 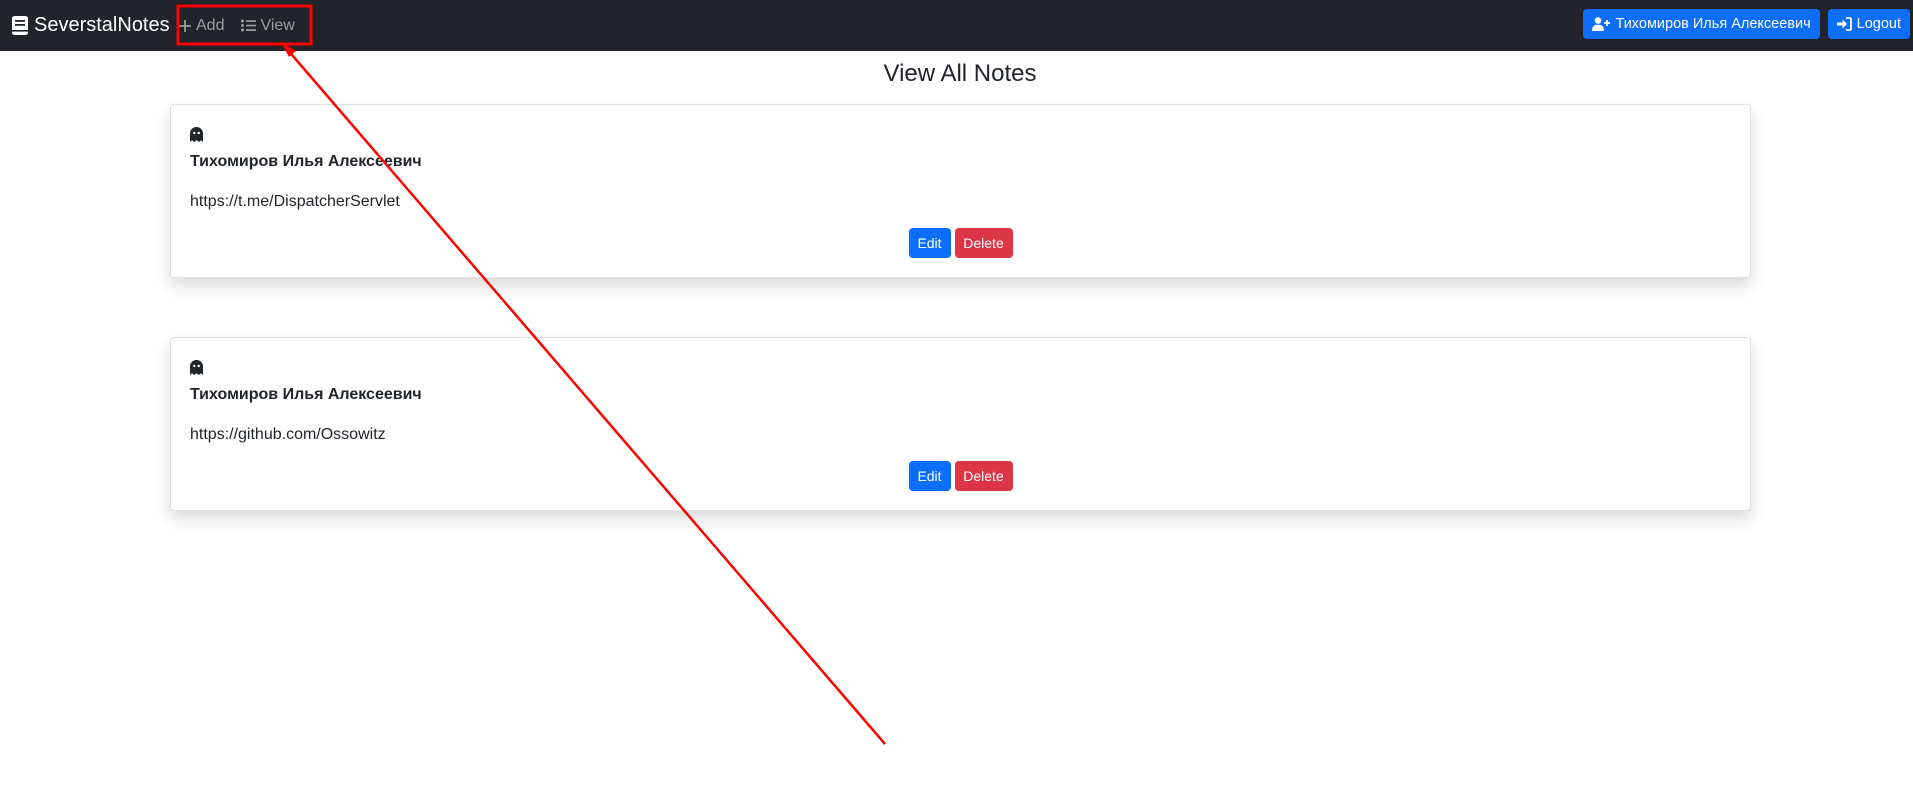 I want to click on nav-links: Add View, so click(x=245, y=25).